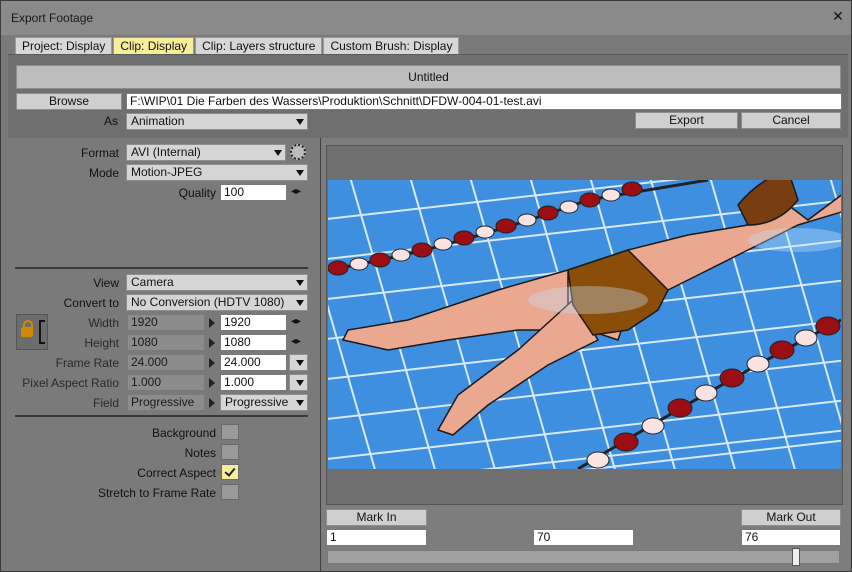  Describe the element at coordinates (259, 45) in the screenshot. I see `tab-clip-layers-structure: Clip: Layers structure` at that location.